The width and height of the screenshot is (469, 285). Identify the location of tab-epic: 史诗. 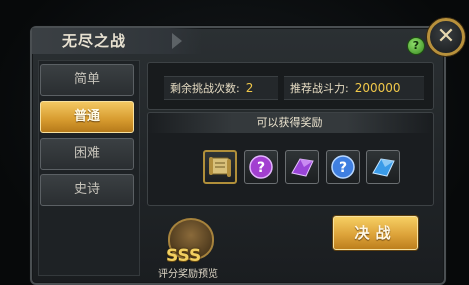
(87, 190).